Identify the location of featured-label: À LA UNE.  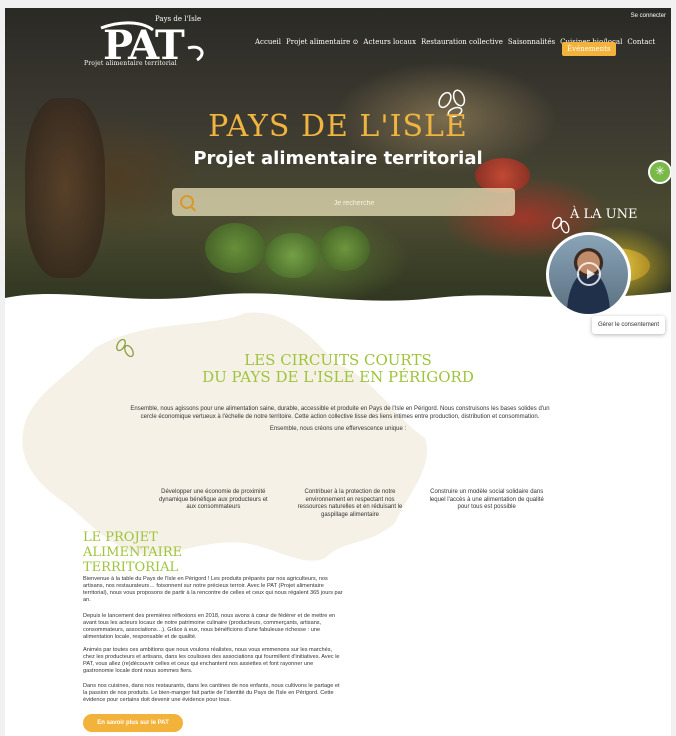
(604, 214).